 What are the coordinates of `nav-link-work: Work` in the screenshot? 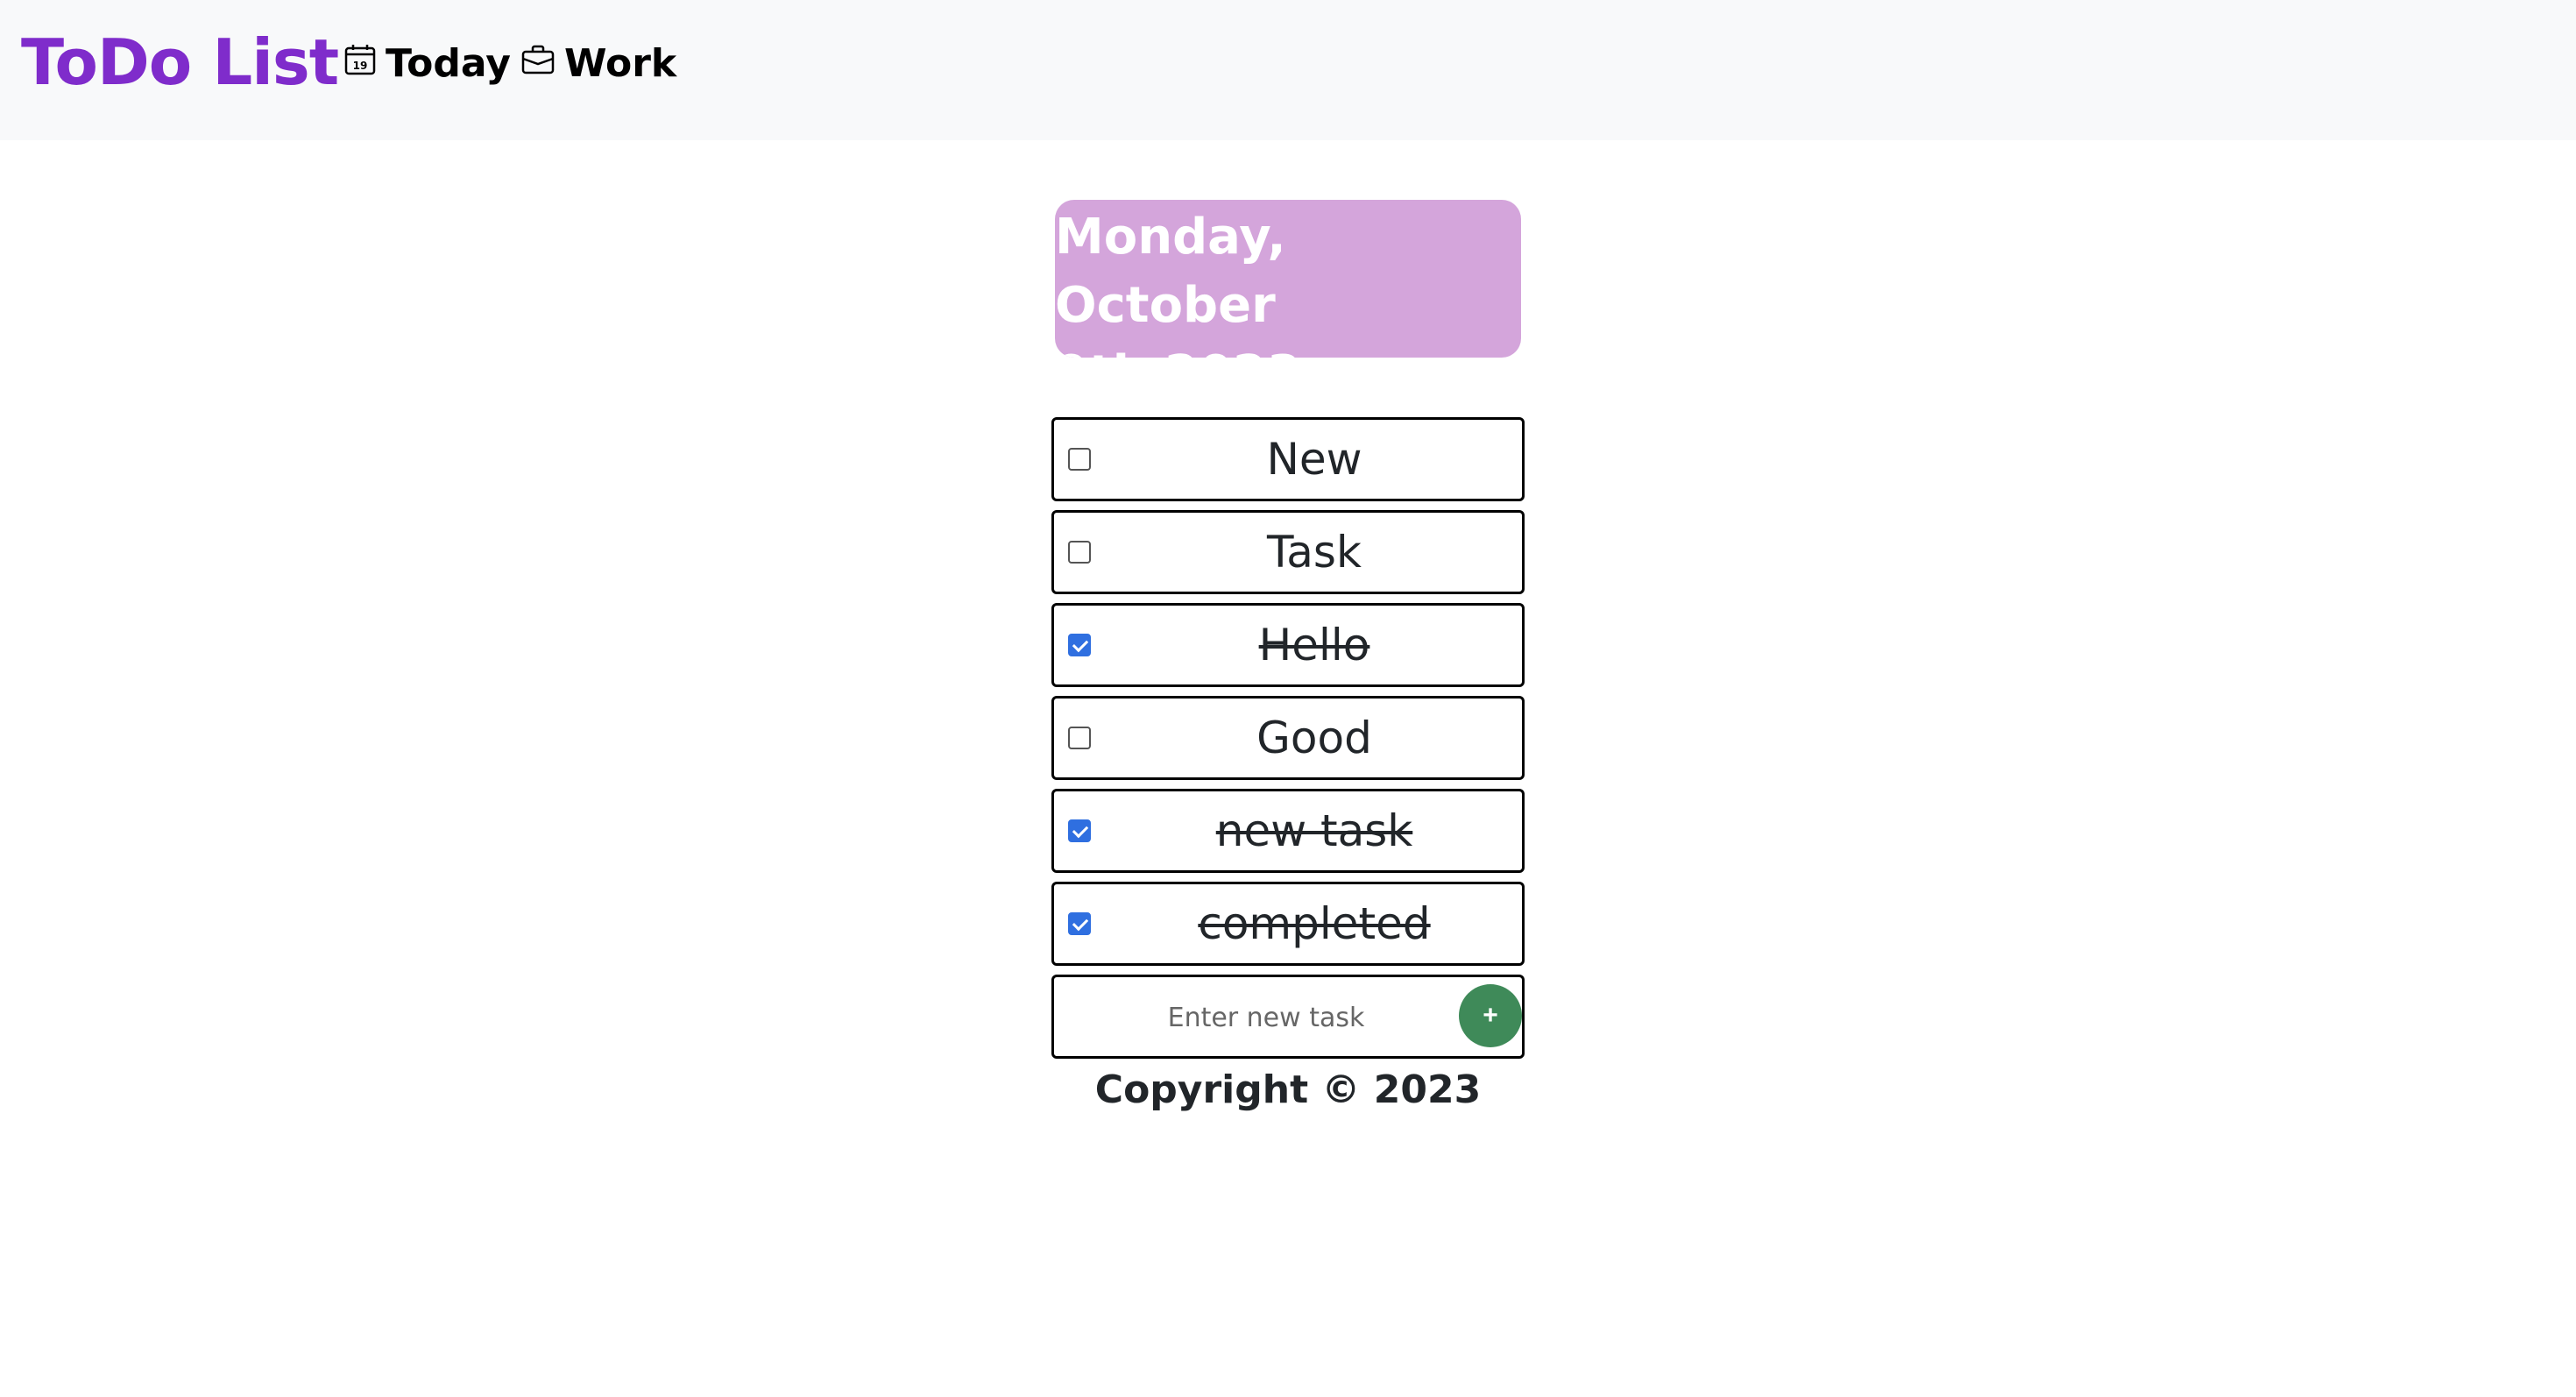 It's located at (598, 63).